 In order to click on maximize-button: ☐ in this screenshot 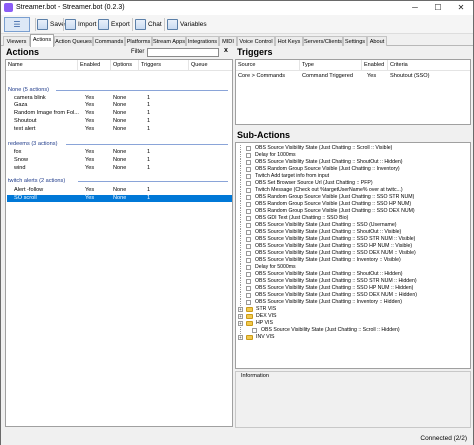, I will do `click(438, 8)`.